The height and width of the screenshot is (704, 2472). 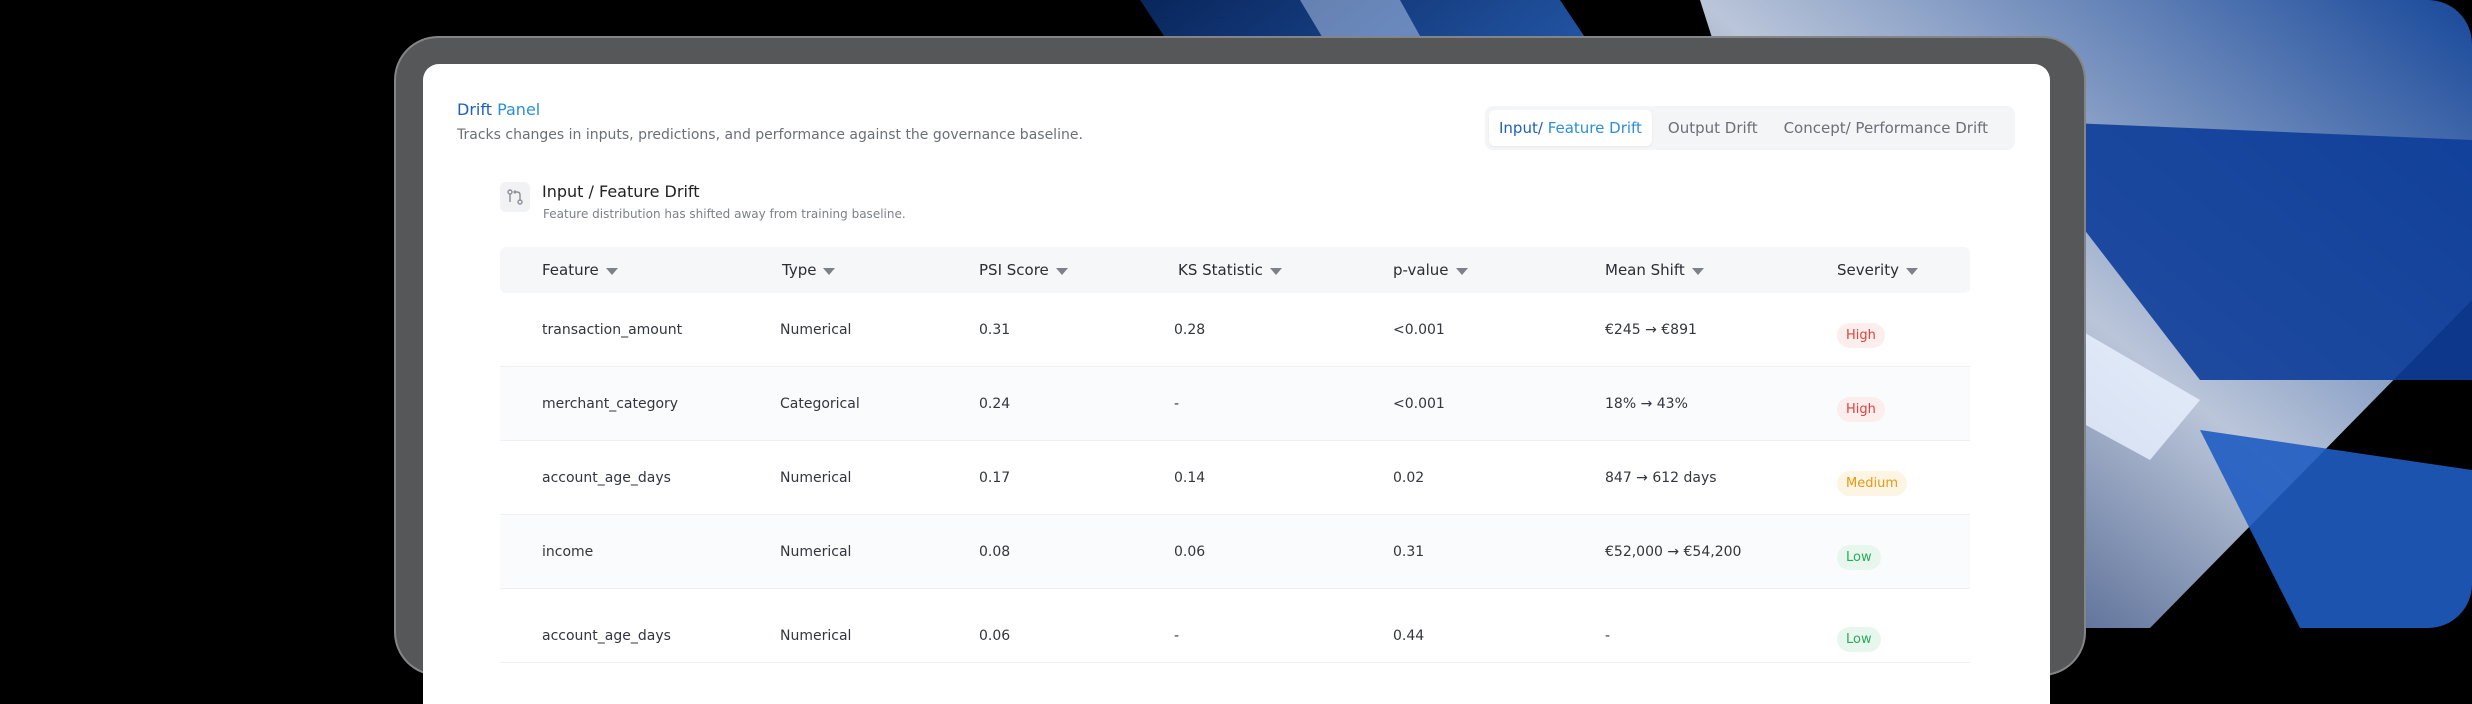 What do you see at coordinates (1646, 403) in the screenshot?
I see `cell-mean-shift: 18% → 43%` at bounding box center [1646, 403].